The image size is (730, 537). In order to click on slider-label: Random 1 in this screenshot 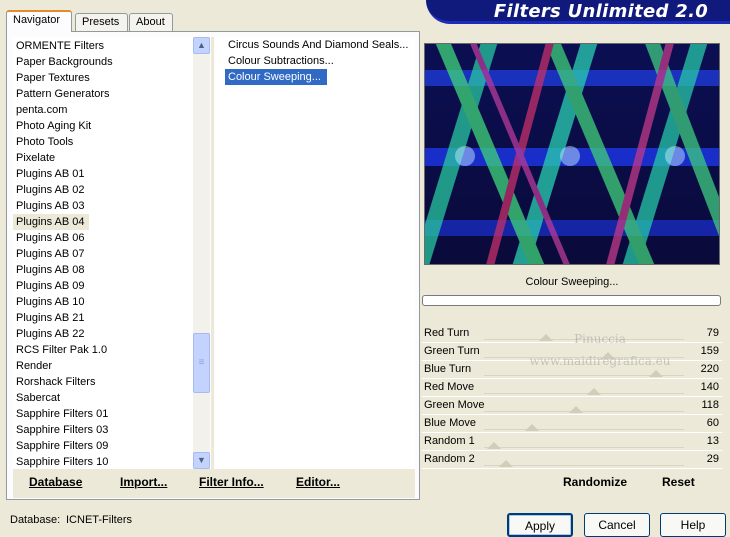, I will do `click(449, 441)`.